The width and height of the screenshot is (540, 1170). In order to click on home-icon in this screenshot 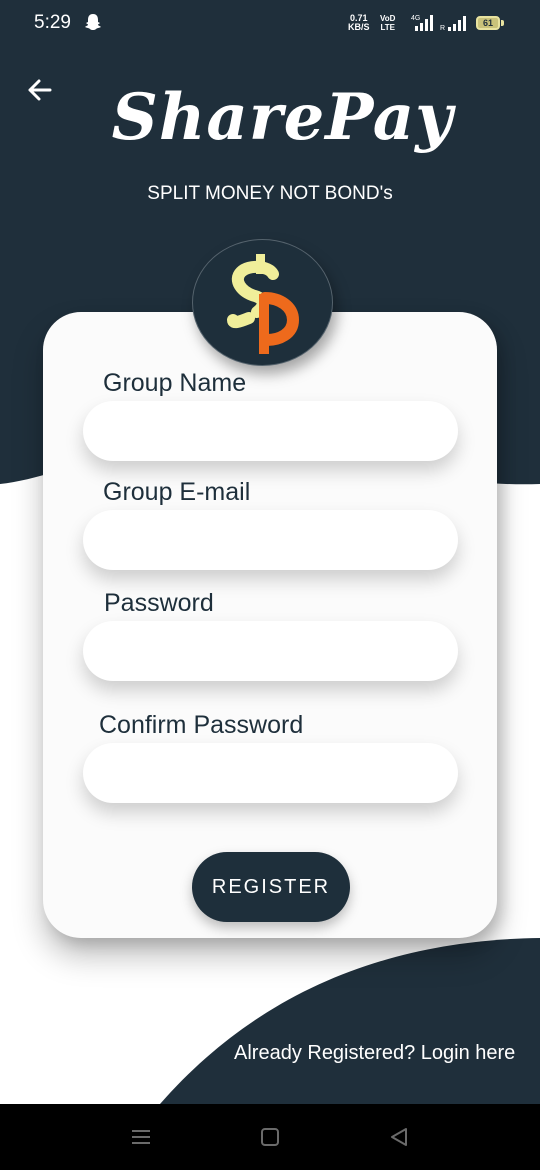, I will do `click(270, 1137)`.